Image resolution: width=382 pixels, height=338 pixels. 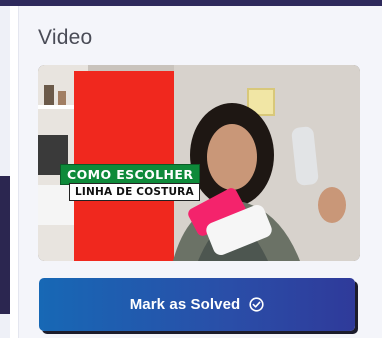 I want to click on mark-as-solved-button: Mark as Solved, so click(x=197, y=304).